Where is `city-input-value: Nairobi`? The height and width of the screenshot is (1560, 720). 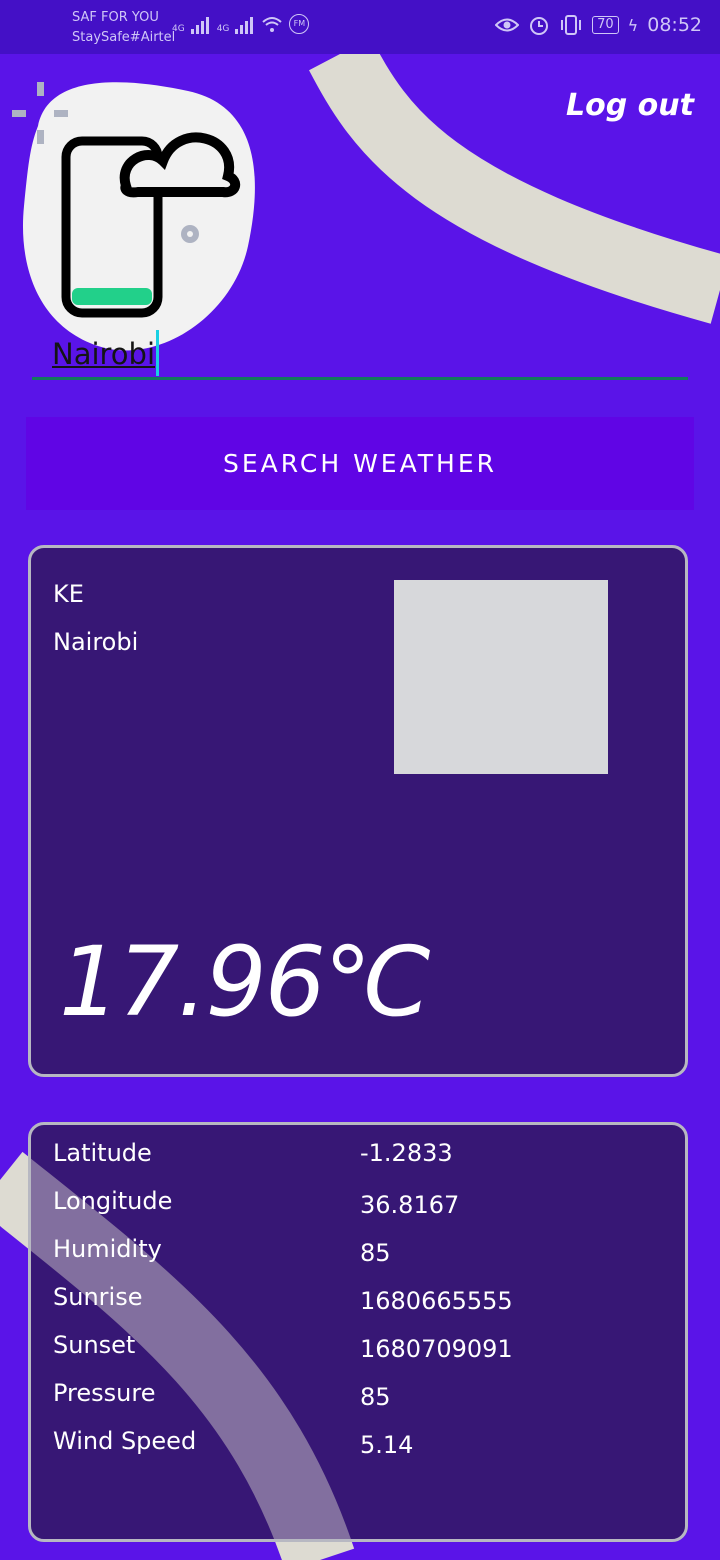 city-input-value: Nairobi is located at coordinates (104, 354).